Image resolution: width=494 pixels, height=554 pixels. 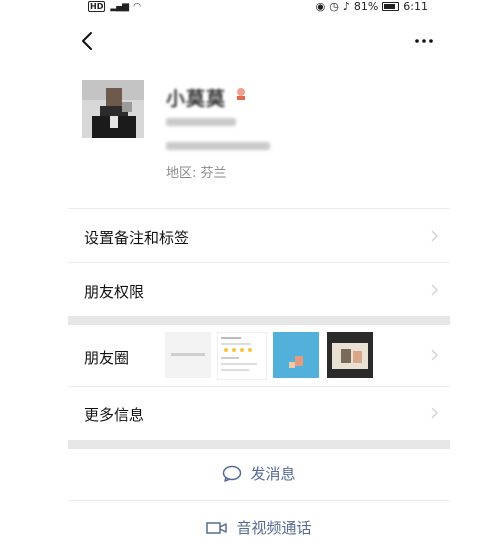 What do you see at coordinates (114, 292) in the screenshot?
I see `friend-permissions-label: 朋友权限` at bounding box center [114, 292].